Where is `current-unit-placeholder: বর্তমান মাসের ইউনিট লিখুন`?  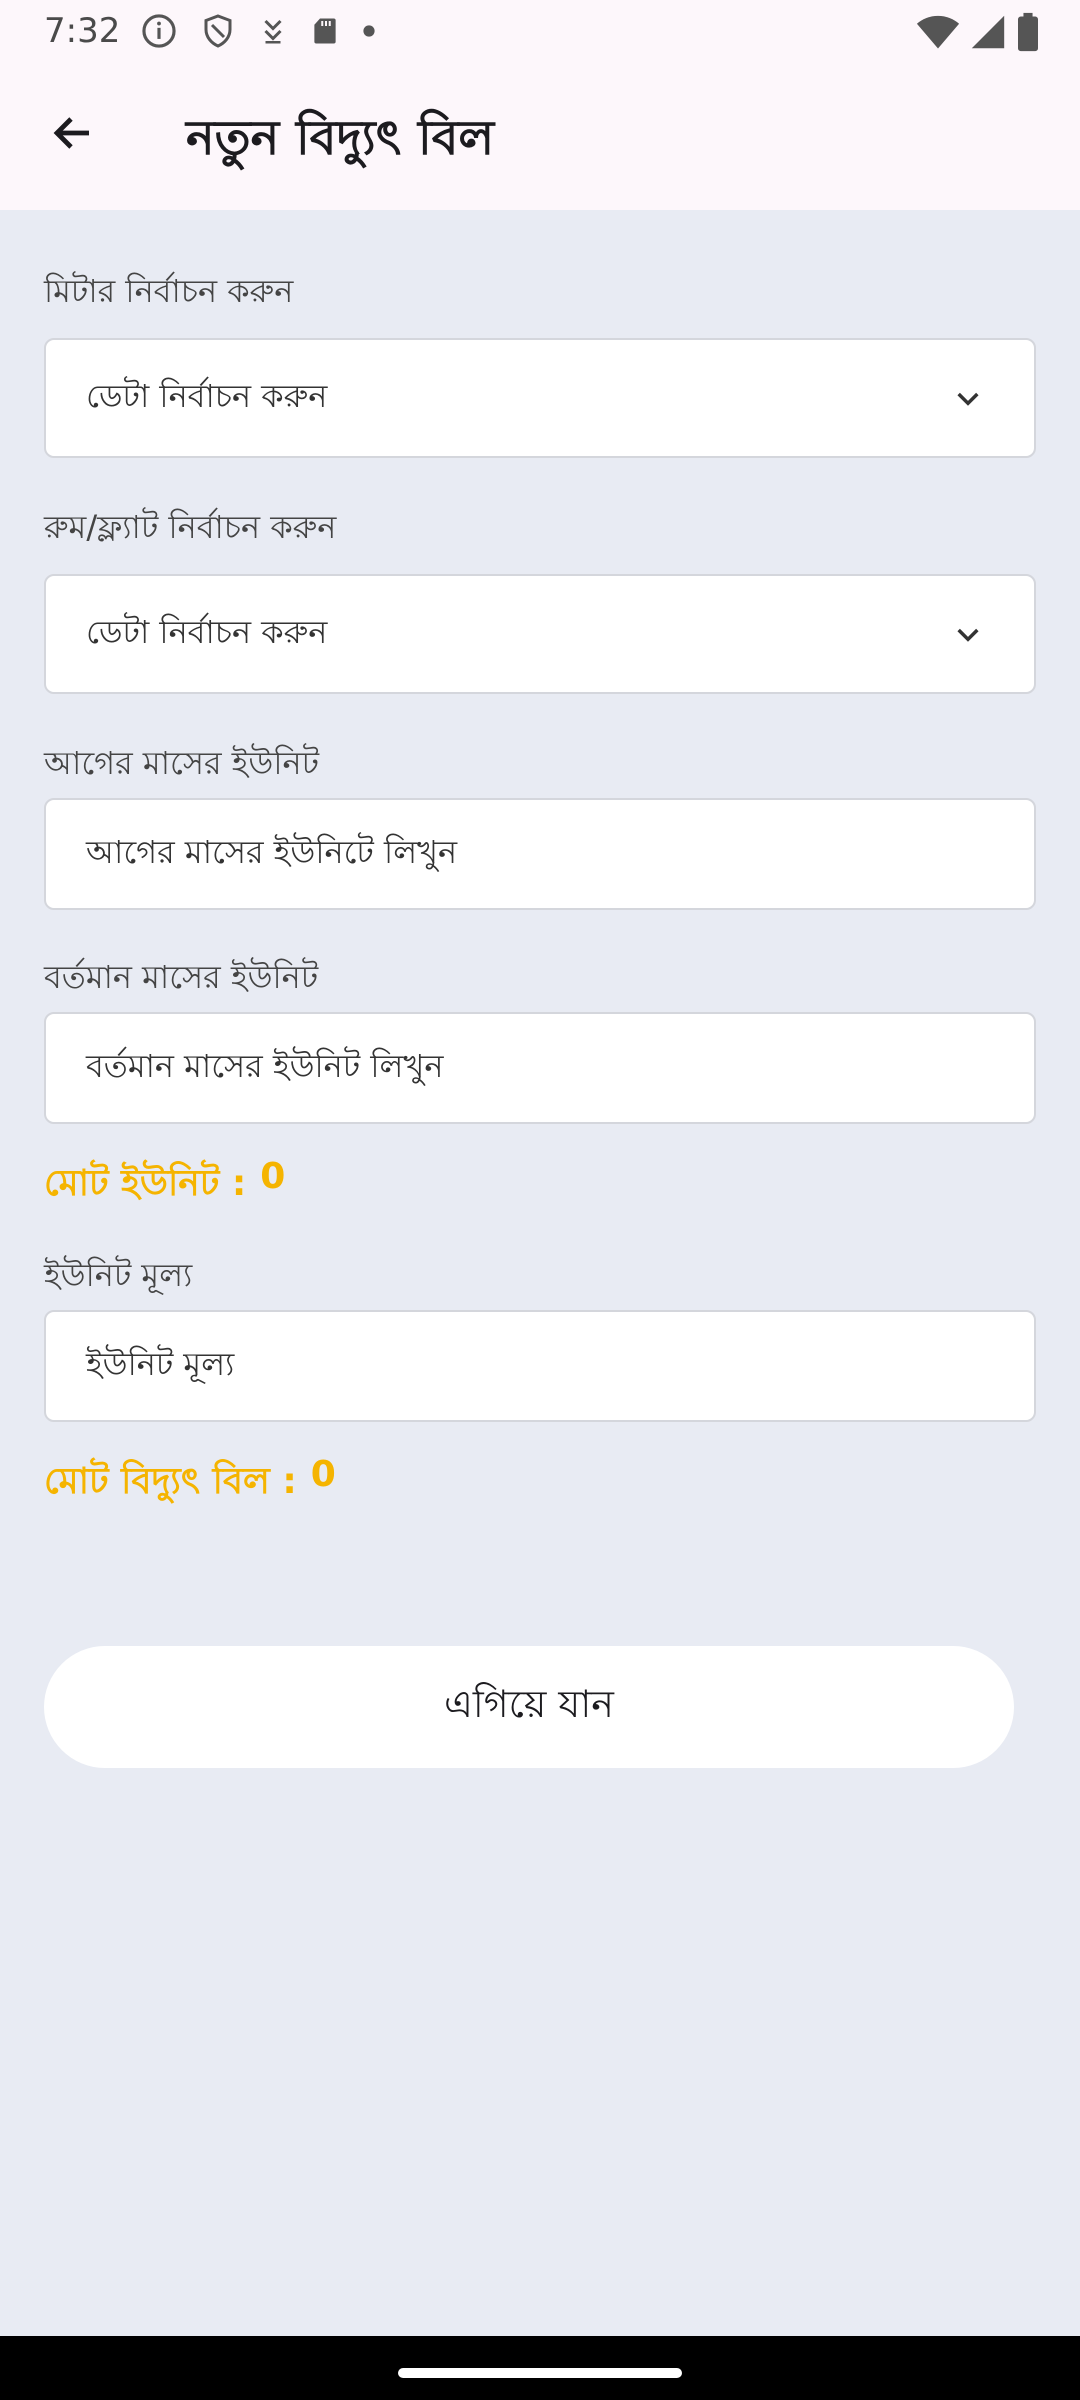 current-unit-placeholder: বর্তমান মাসের ইউনিট লিখুন is located at coordinates (265, 1066).